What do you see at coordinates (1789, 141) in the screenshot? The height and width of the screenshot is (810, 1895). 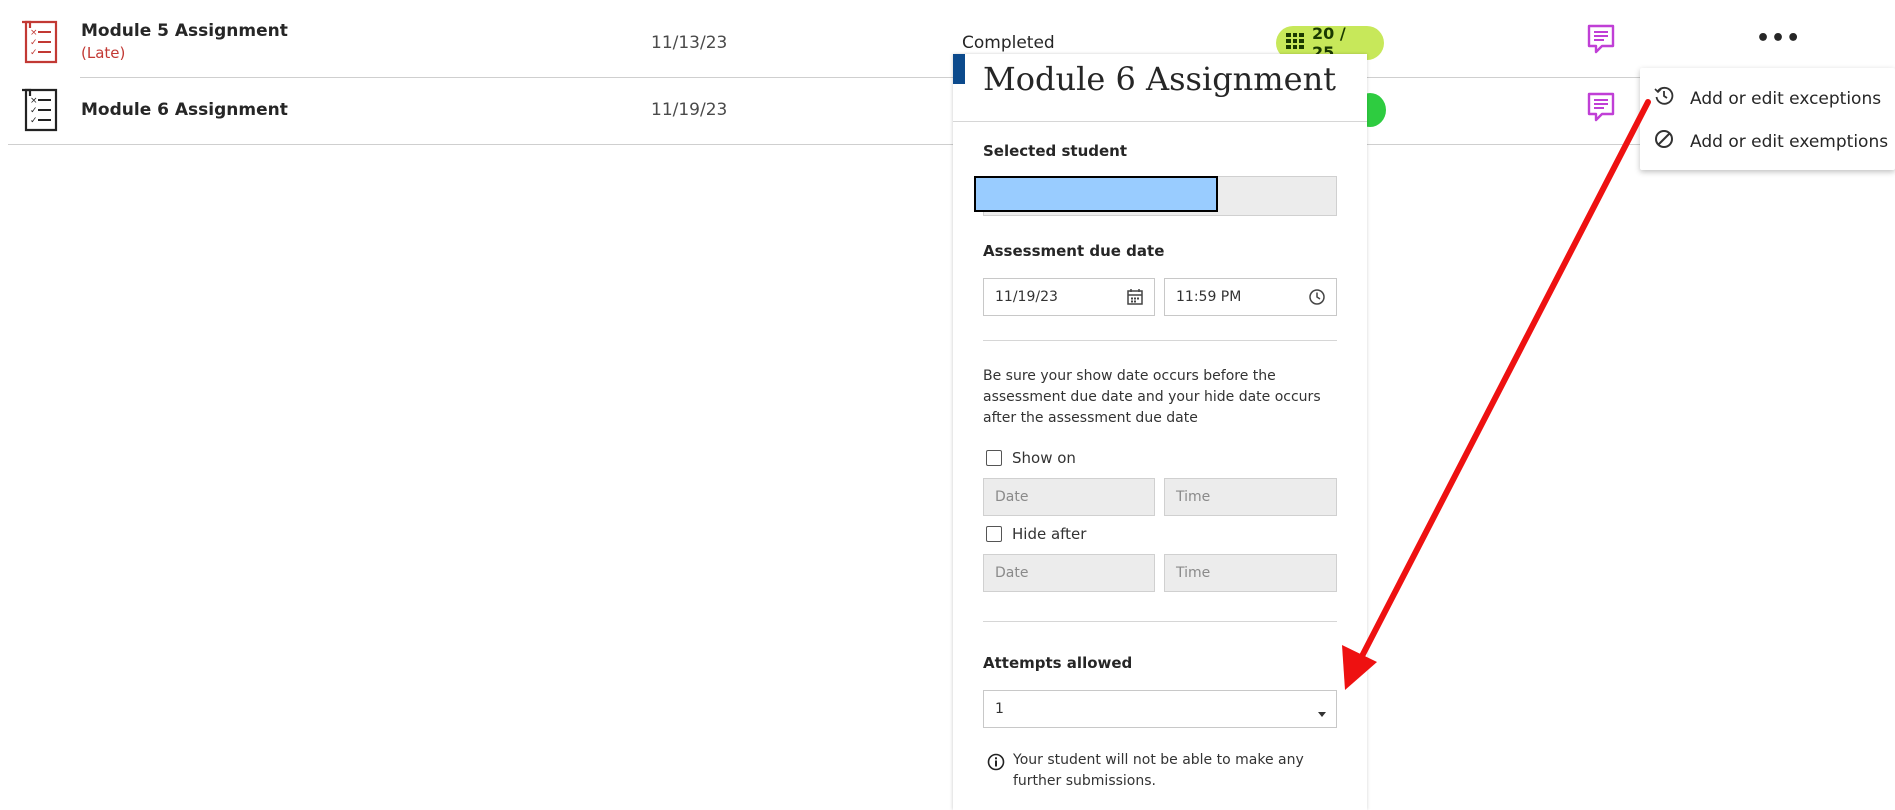 I see `menu-item-label: Add or edit exemptions` at bounding box center [1789, 141].